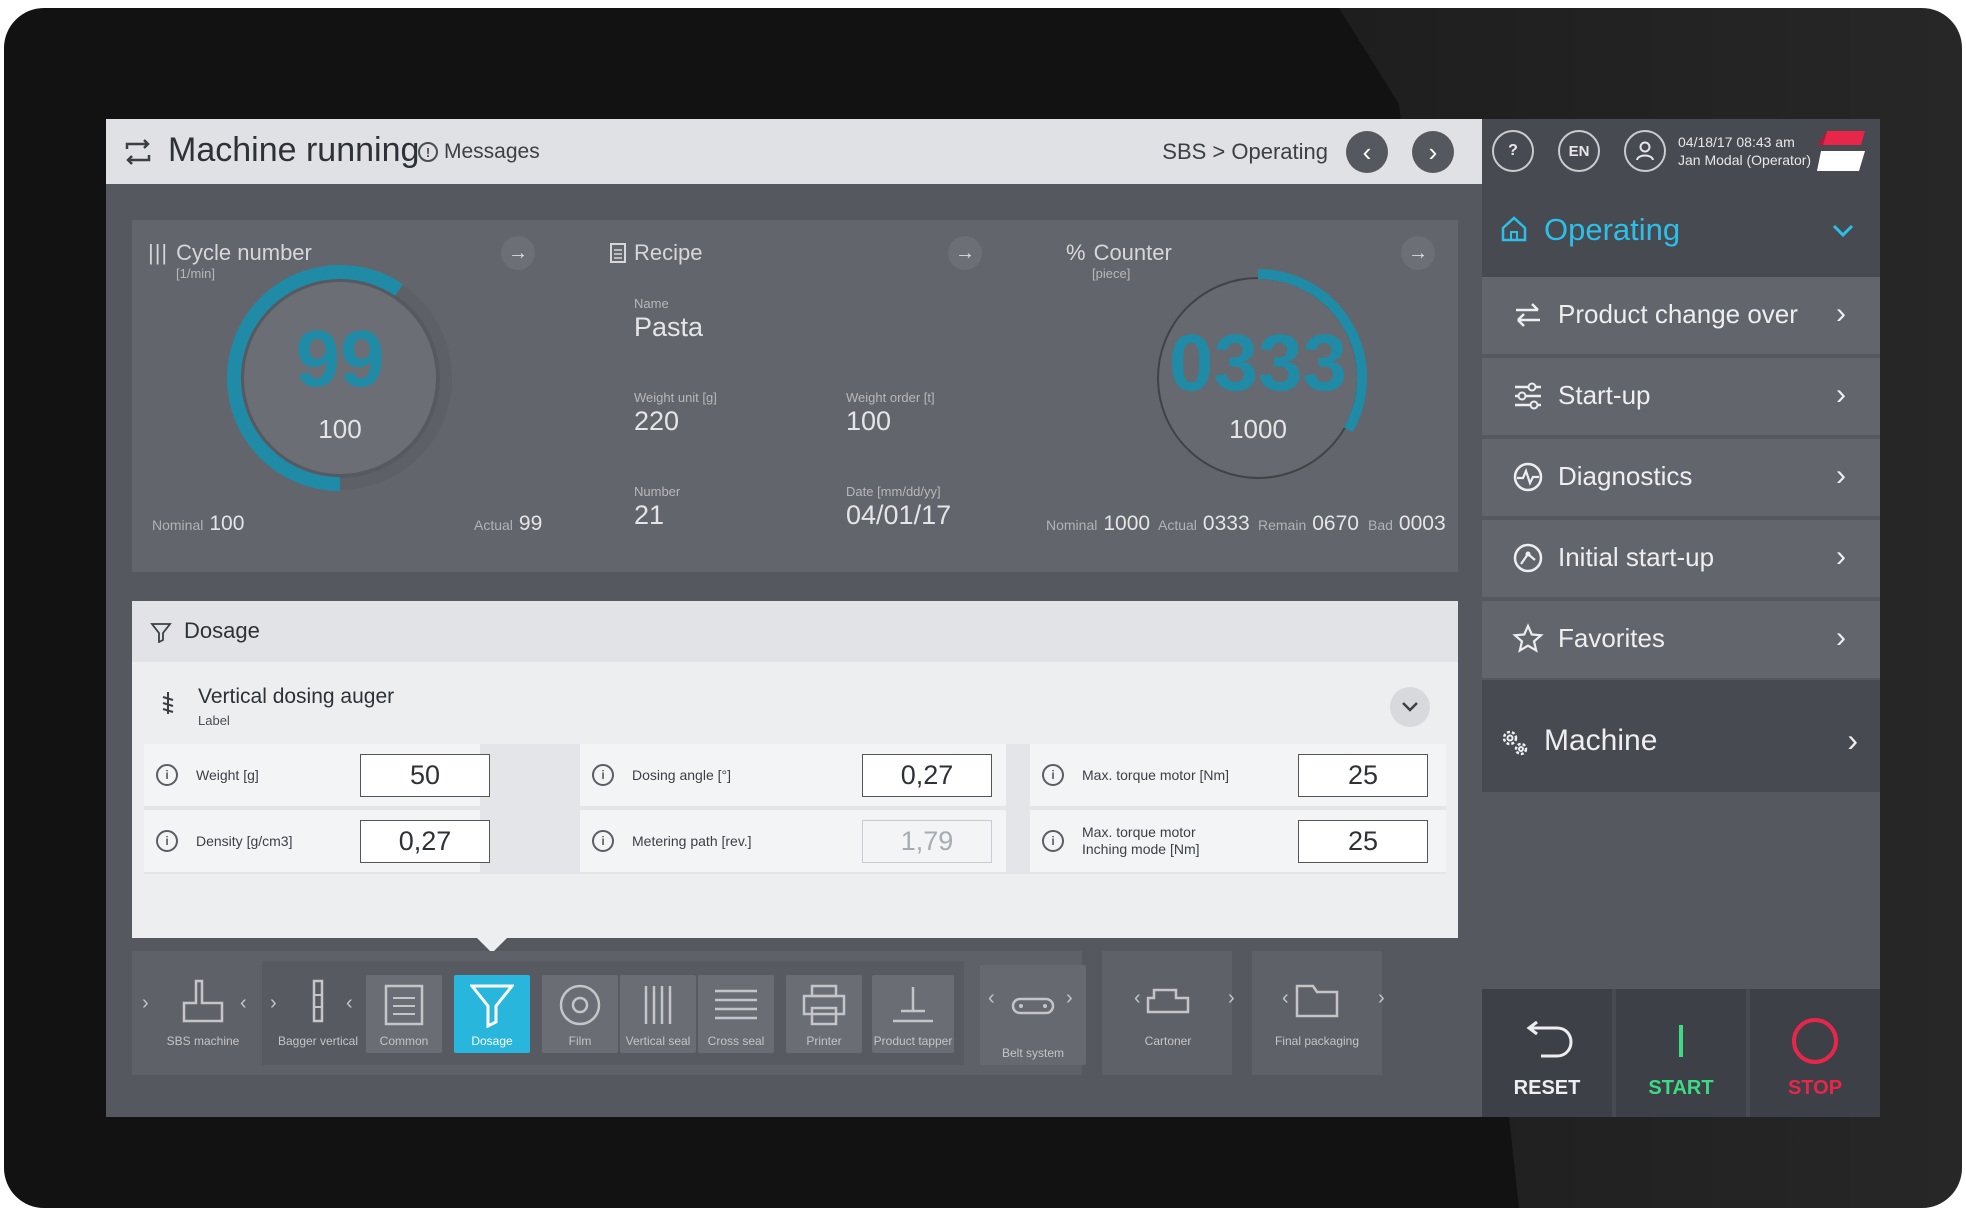  I want to click on percent-icon: %, so click(1076, 252).